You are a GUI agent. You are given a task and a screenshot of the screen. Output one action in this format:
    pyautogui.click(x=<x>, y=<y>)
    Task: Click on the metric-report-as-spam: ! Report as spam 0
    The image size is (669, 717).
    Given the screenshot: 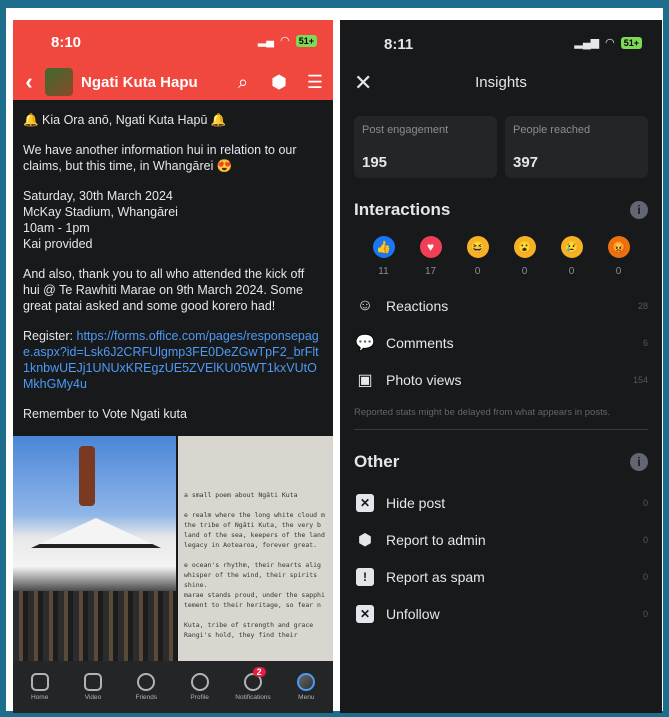 What is the action you would take?
    pyautogui.click(x=501, y=576)
    